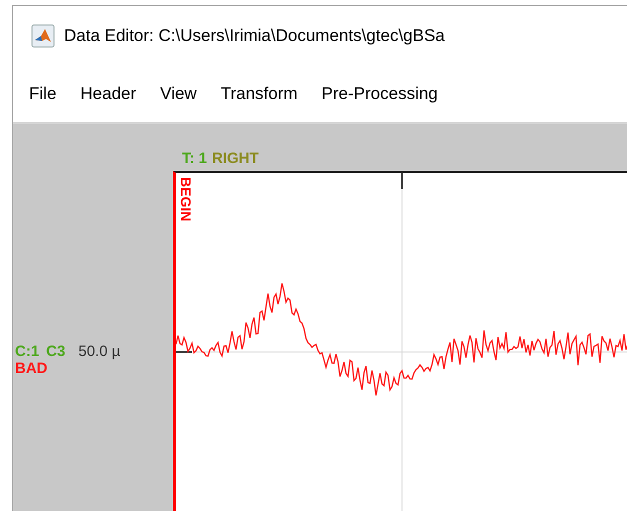 Image resolution: width=627 pixels, height=511 pixels. Describe the element at coordinates (27, 351) in the screenshot. I see `channel-index: C:1` at that location.